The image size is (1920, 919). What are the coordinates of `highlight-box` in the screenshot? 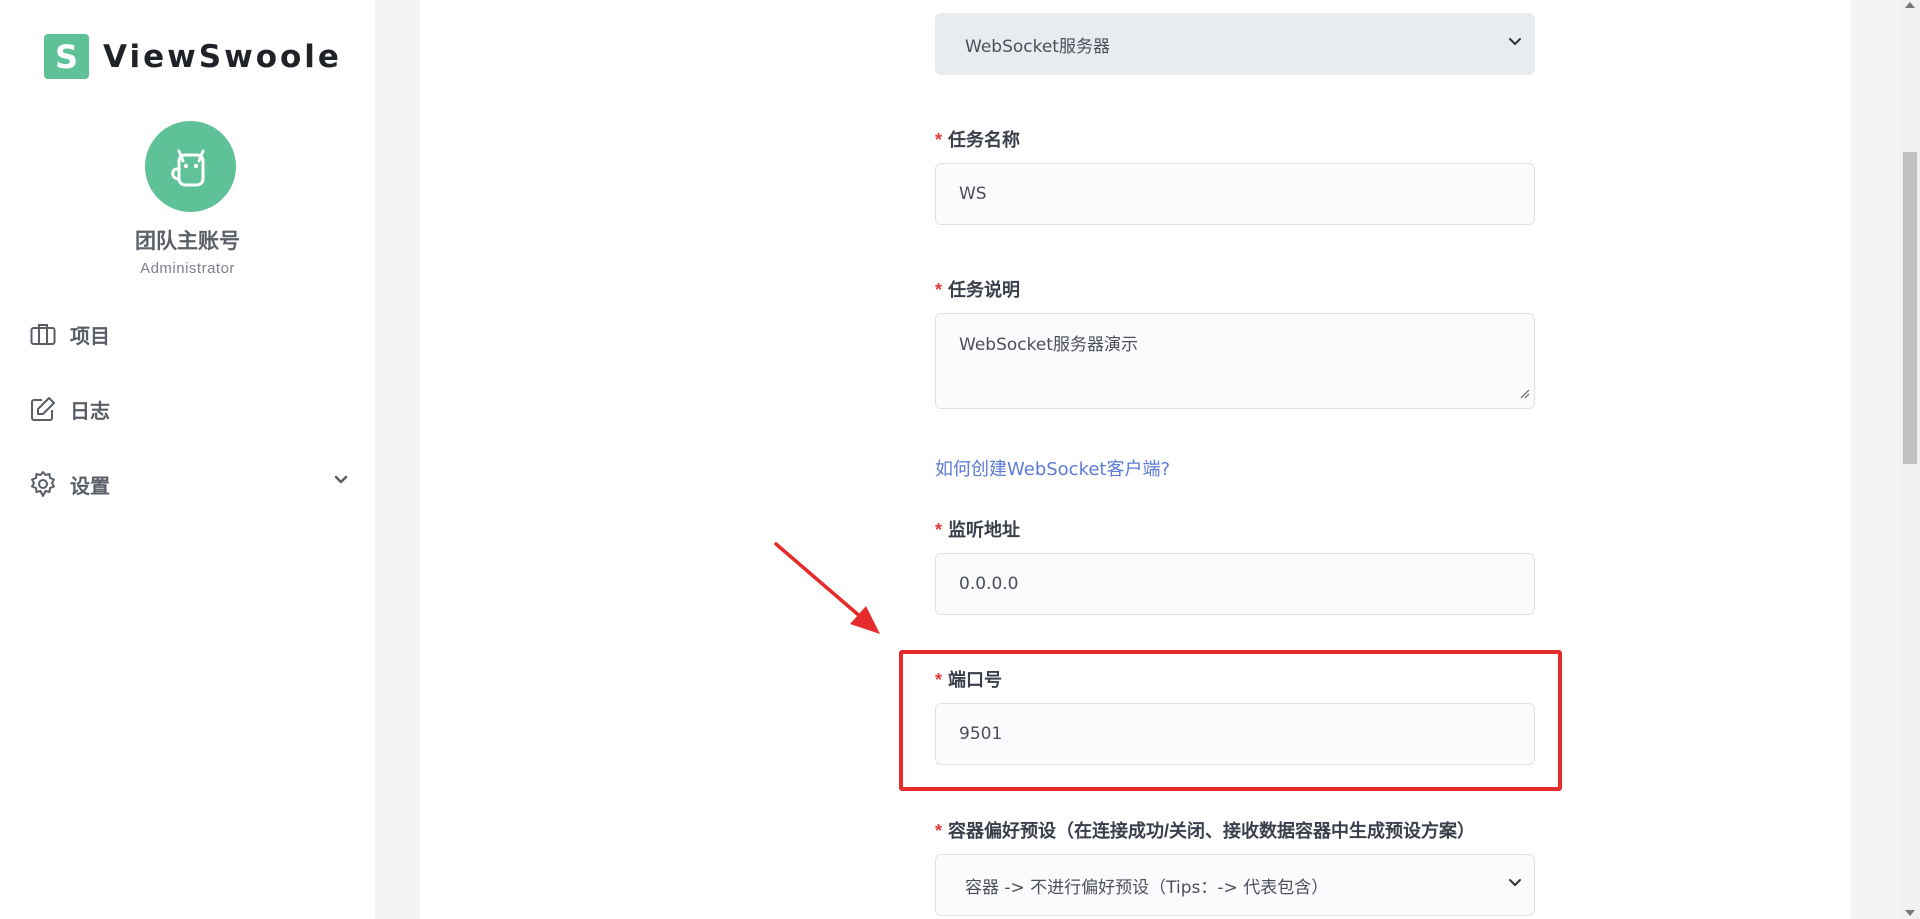 It's located at (1230, 720).